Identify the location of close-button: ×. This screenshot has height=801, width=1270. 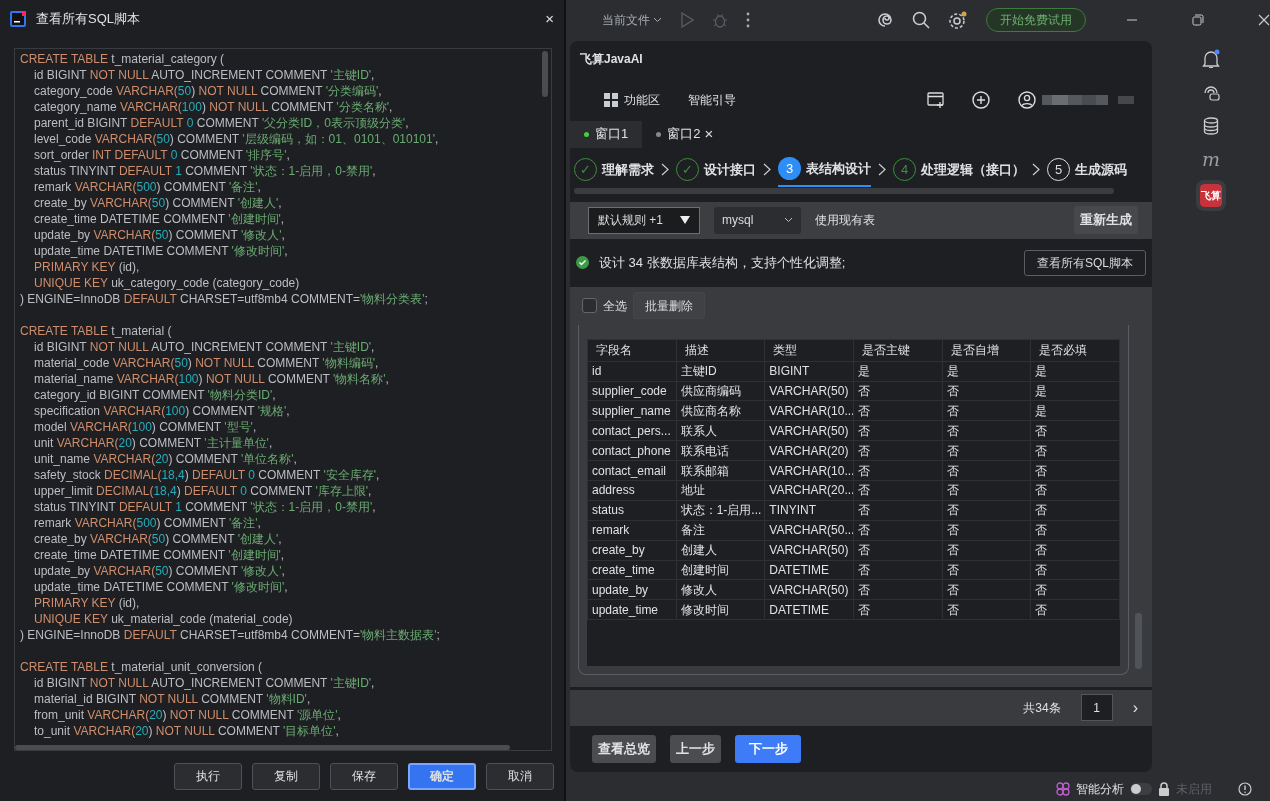
(549, 19).